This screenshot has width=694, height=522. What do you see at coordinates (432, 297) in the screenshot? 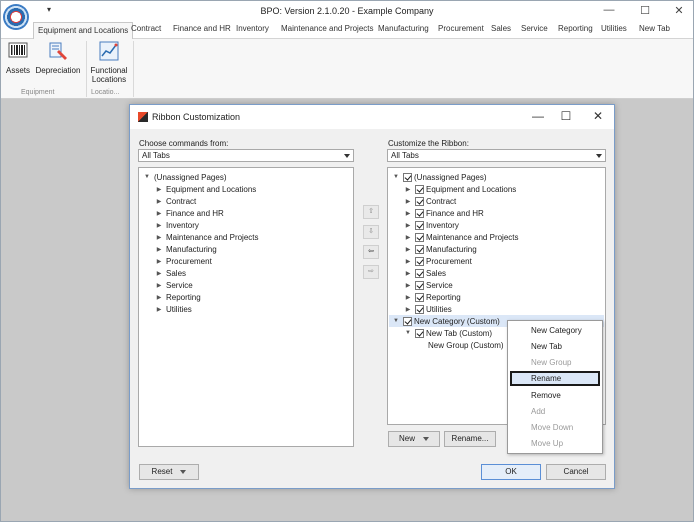
I see `tree-item: ▶ Reporting` at bounding box center [432, 297].